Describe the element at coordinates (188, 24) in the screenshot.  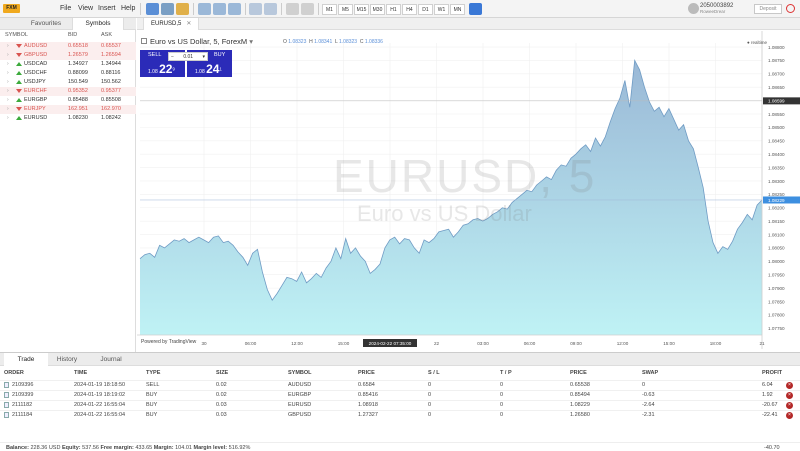
I see `close-icon: ✕` at that location.